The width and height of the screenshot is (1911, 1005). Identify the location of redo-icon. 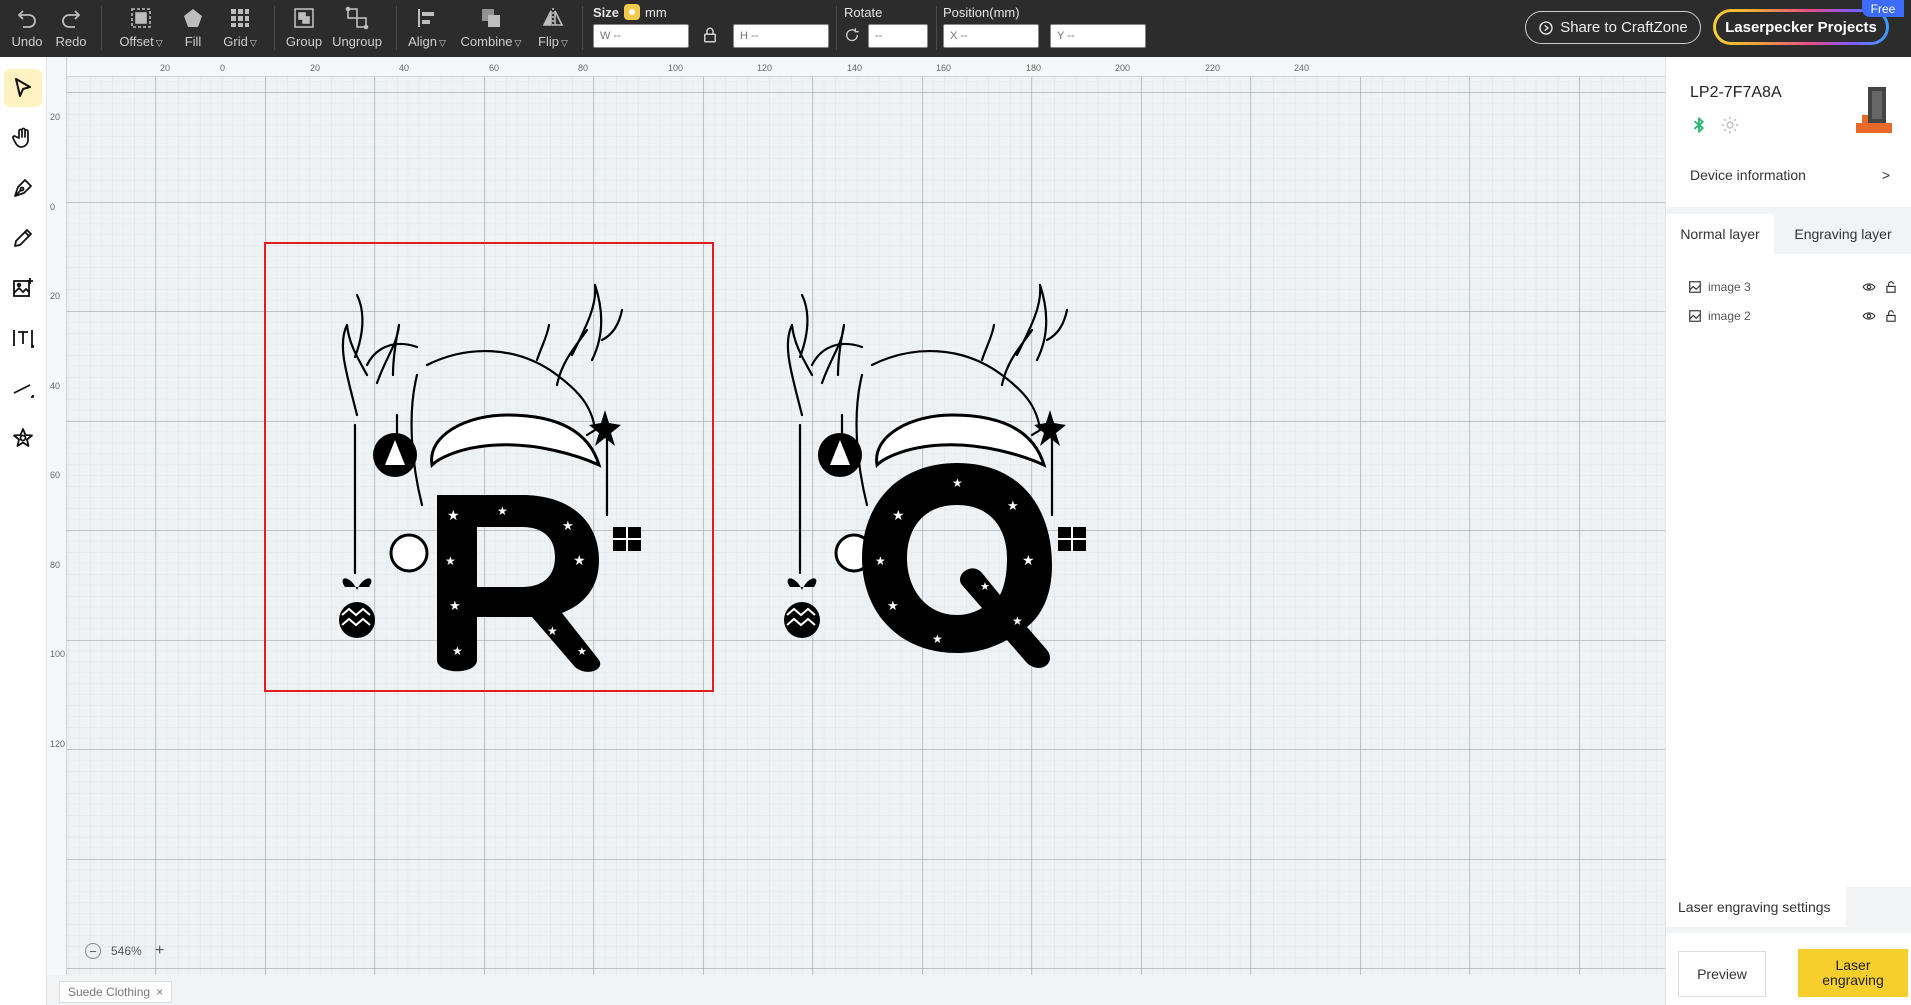
(71, 19).